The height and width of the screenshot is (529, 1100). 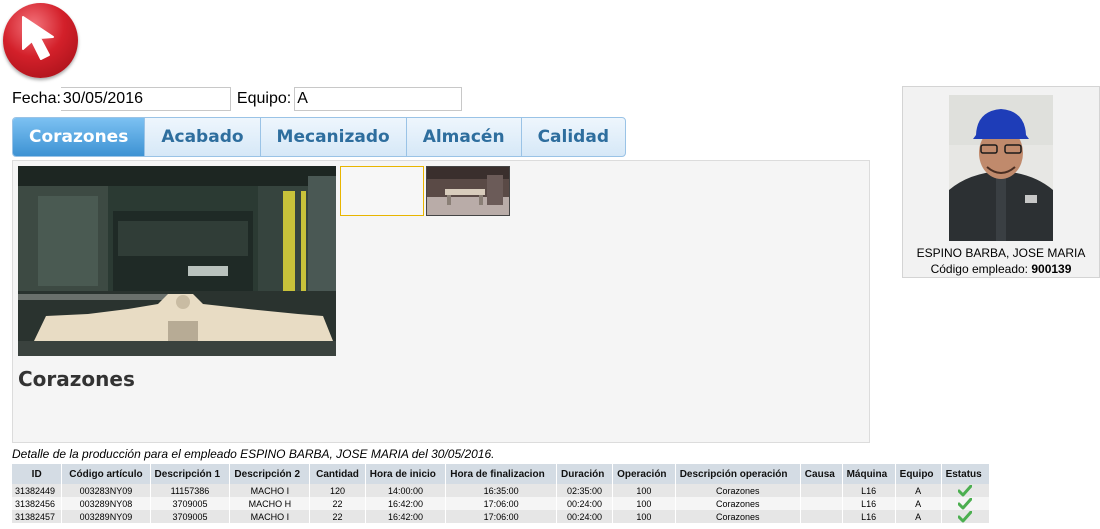 What do you see at coordinates (36, 98) in the screenshot?
I see `fecha-label: Fecha:` at bounding box center [36, 98].